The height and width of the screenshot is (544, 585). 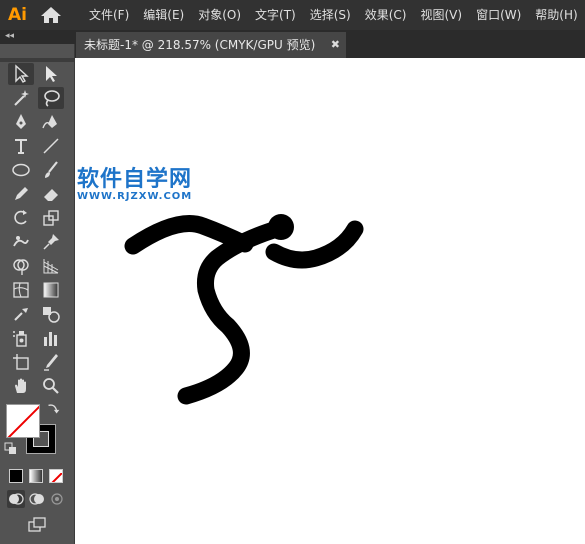 I want to click on draw-inside-icon, so click(x=57, y=499).